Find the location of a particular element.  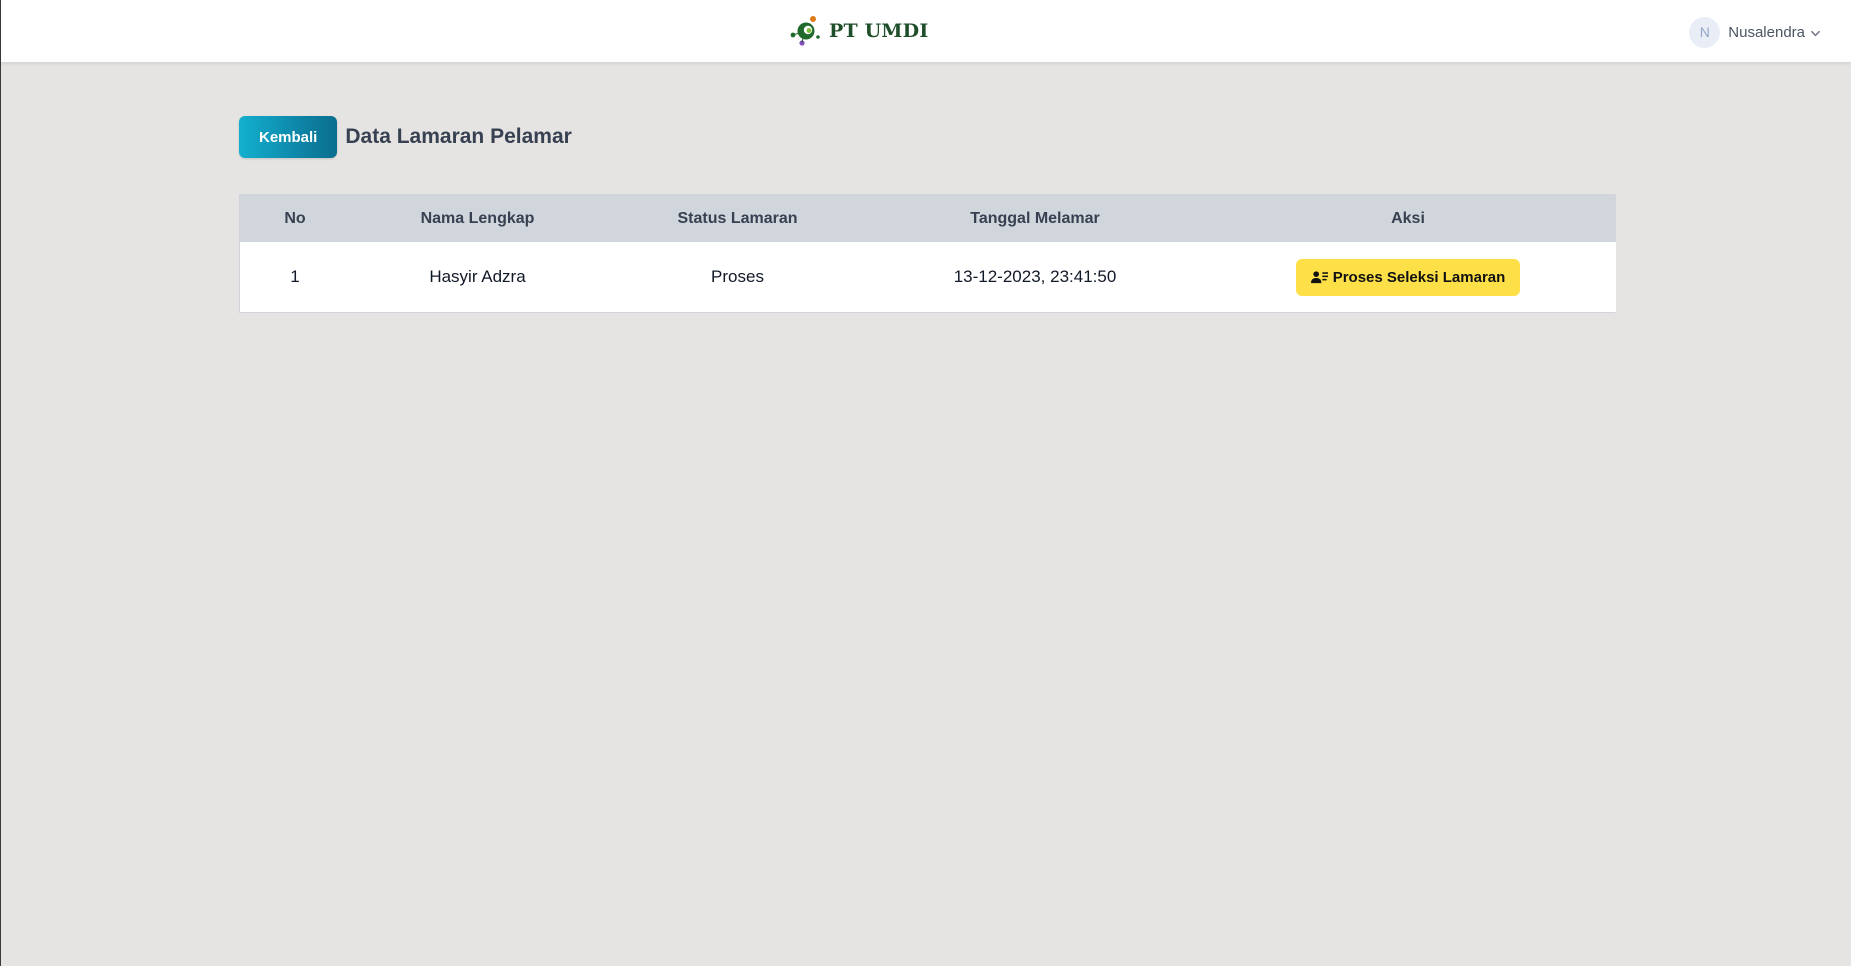

column-header-tanggal-melamar: Tanggal Melamar is located at coordinates (1035, 218).